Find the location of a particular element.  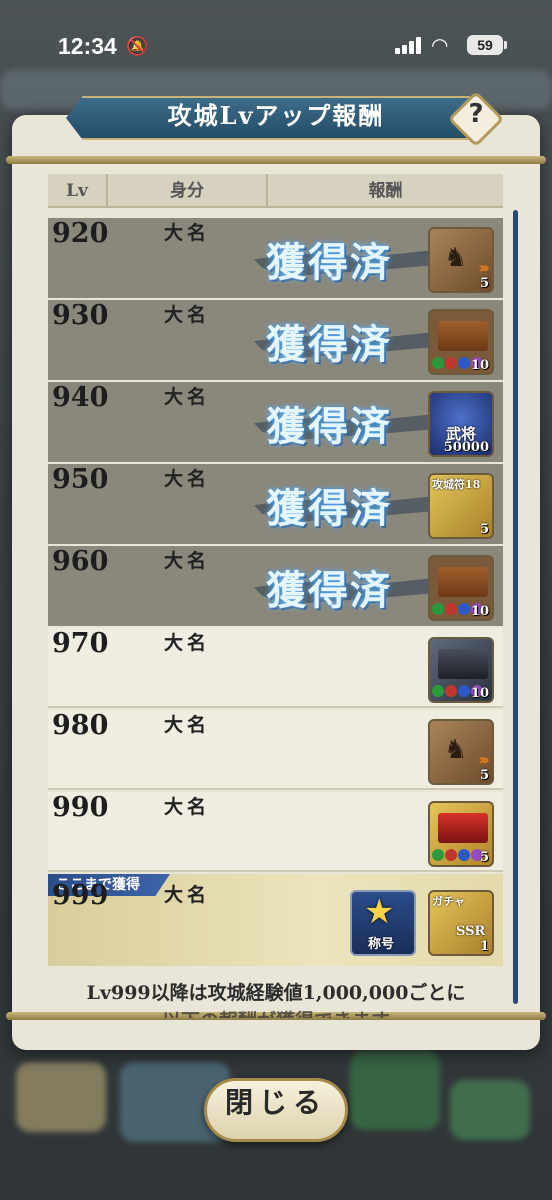

reward-row: 920 大名 獲得済 ♞ ››› 5 is located at coordinates (275, 258).